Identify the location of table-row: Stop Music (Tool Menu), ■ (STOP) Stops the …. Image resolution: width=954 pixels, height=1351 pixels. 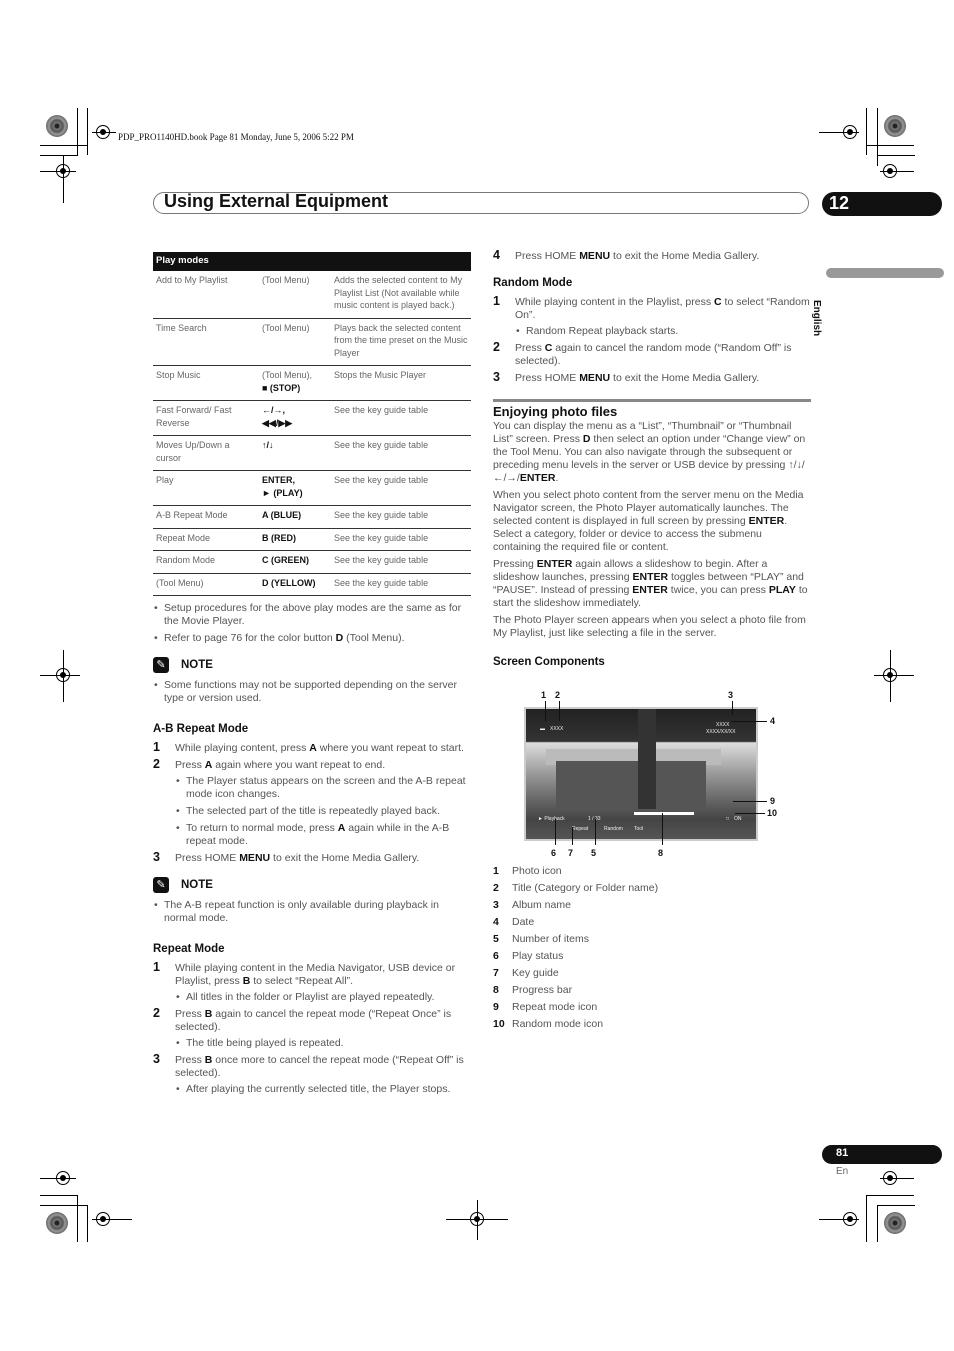
(312, 383).